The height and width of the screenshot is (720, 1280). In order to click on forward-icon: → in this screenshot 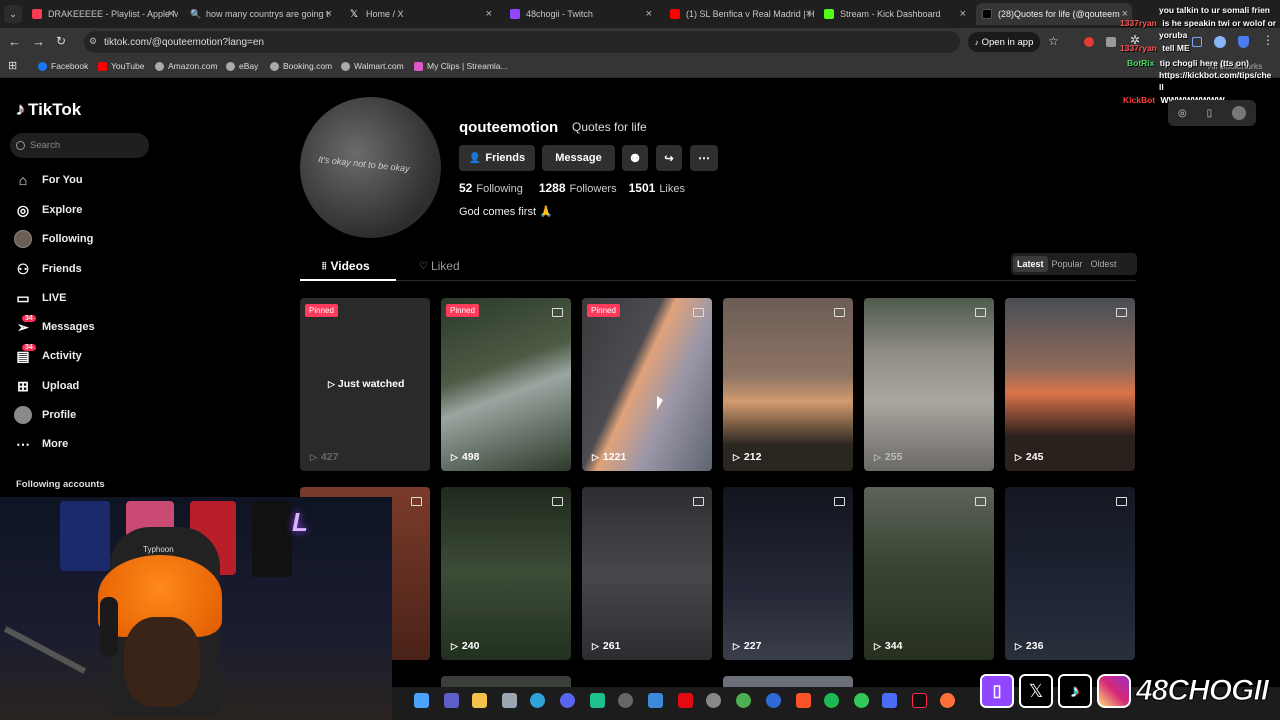, I will do `click(38, 41)`.